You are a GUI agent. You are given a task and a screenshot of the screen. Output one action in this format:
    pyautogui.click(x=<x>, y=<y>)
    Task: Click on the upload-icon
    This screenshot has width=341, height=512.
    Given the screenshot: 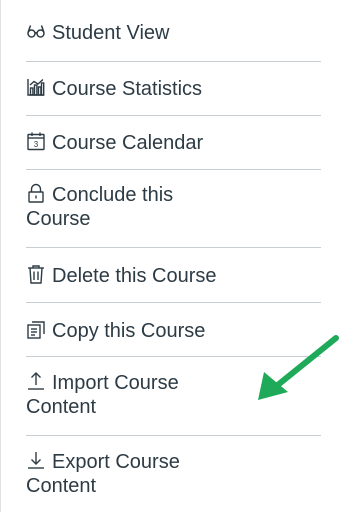 What is the action you would take?
    pyautogui.click(x=36, y=381)
    